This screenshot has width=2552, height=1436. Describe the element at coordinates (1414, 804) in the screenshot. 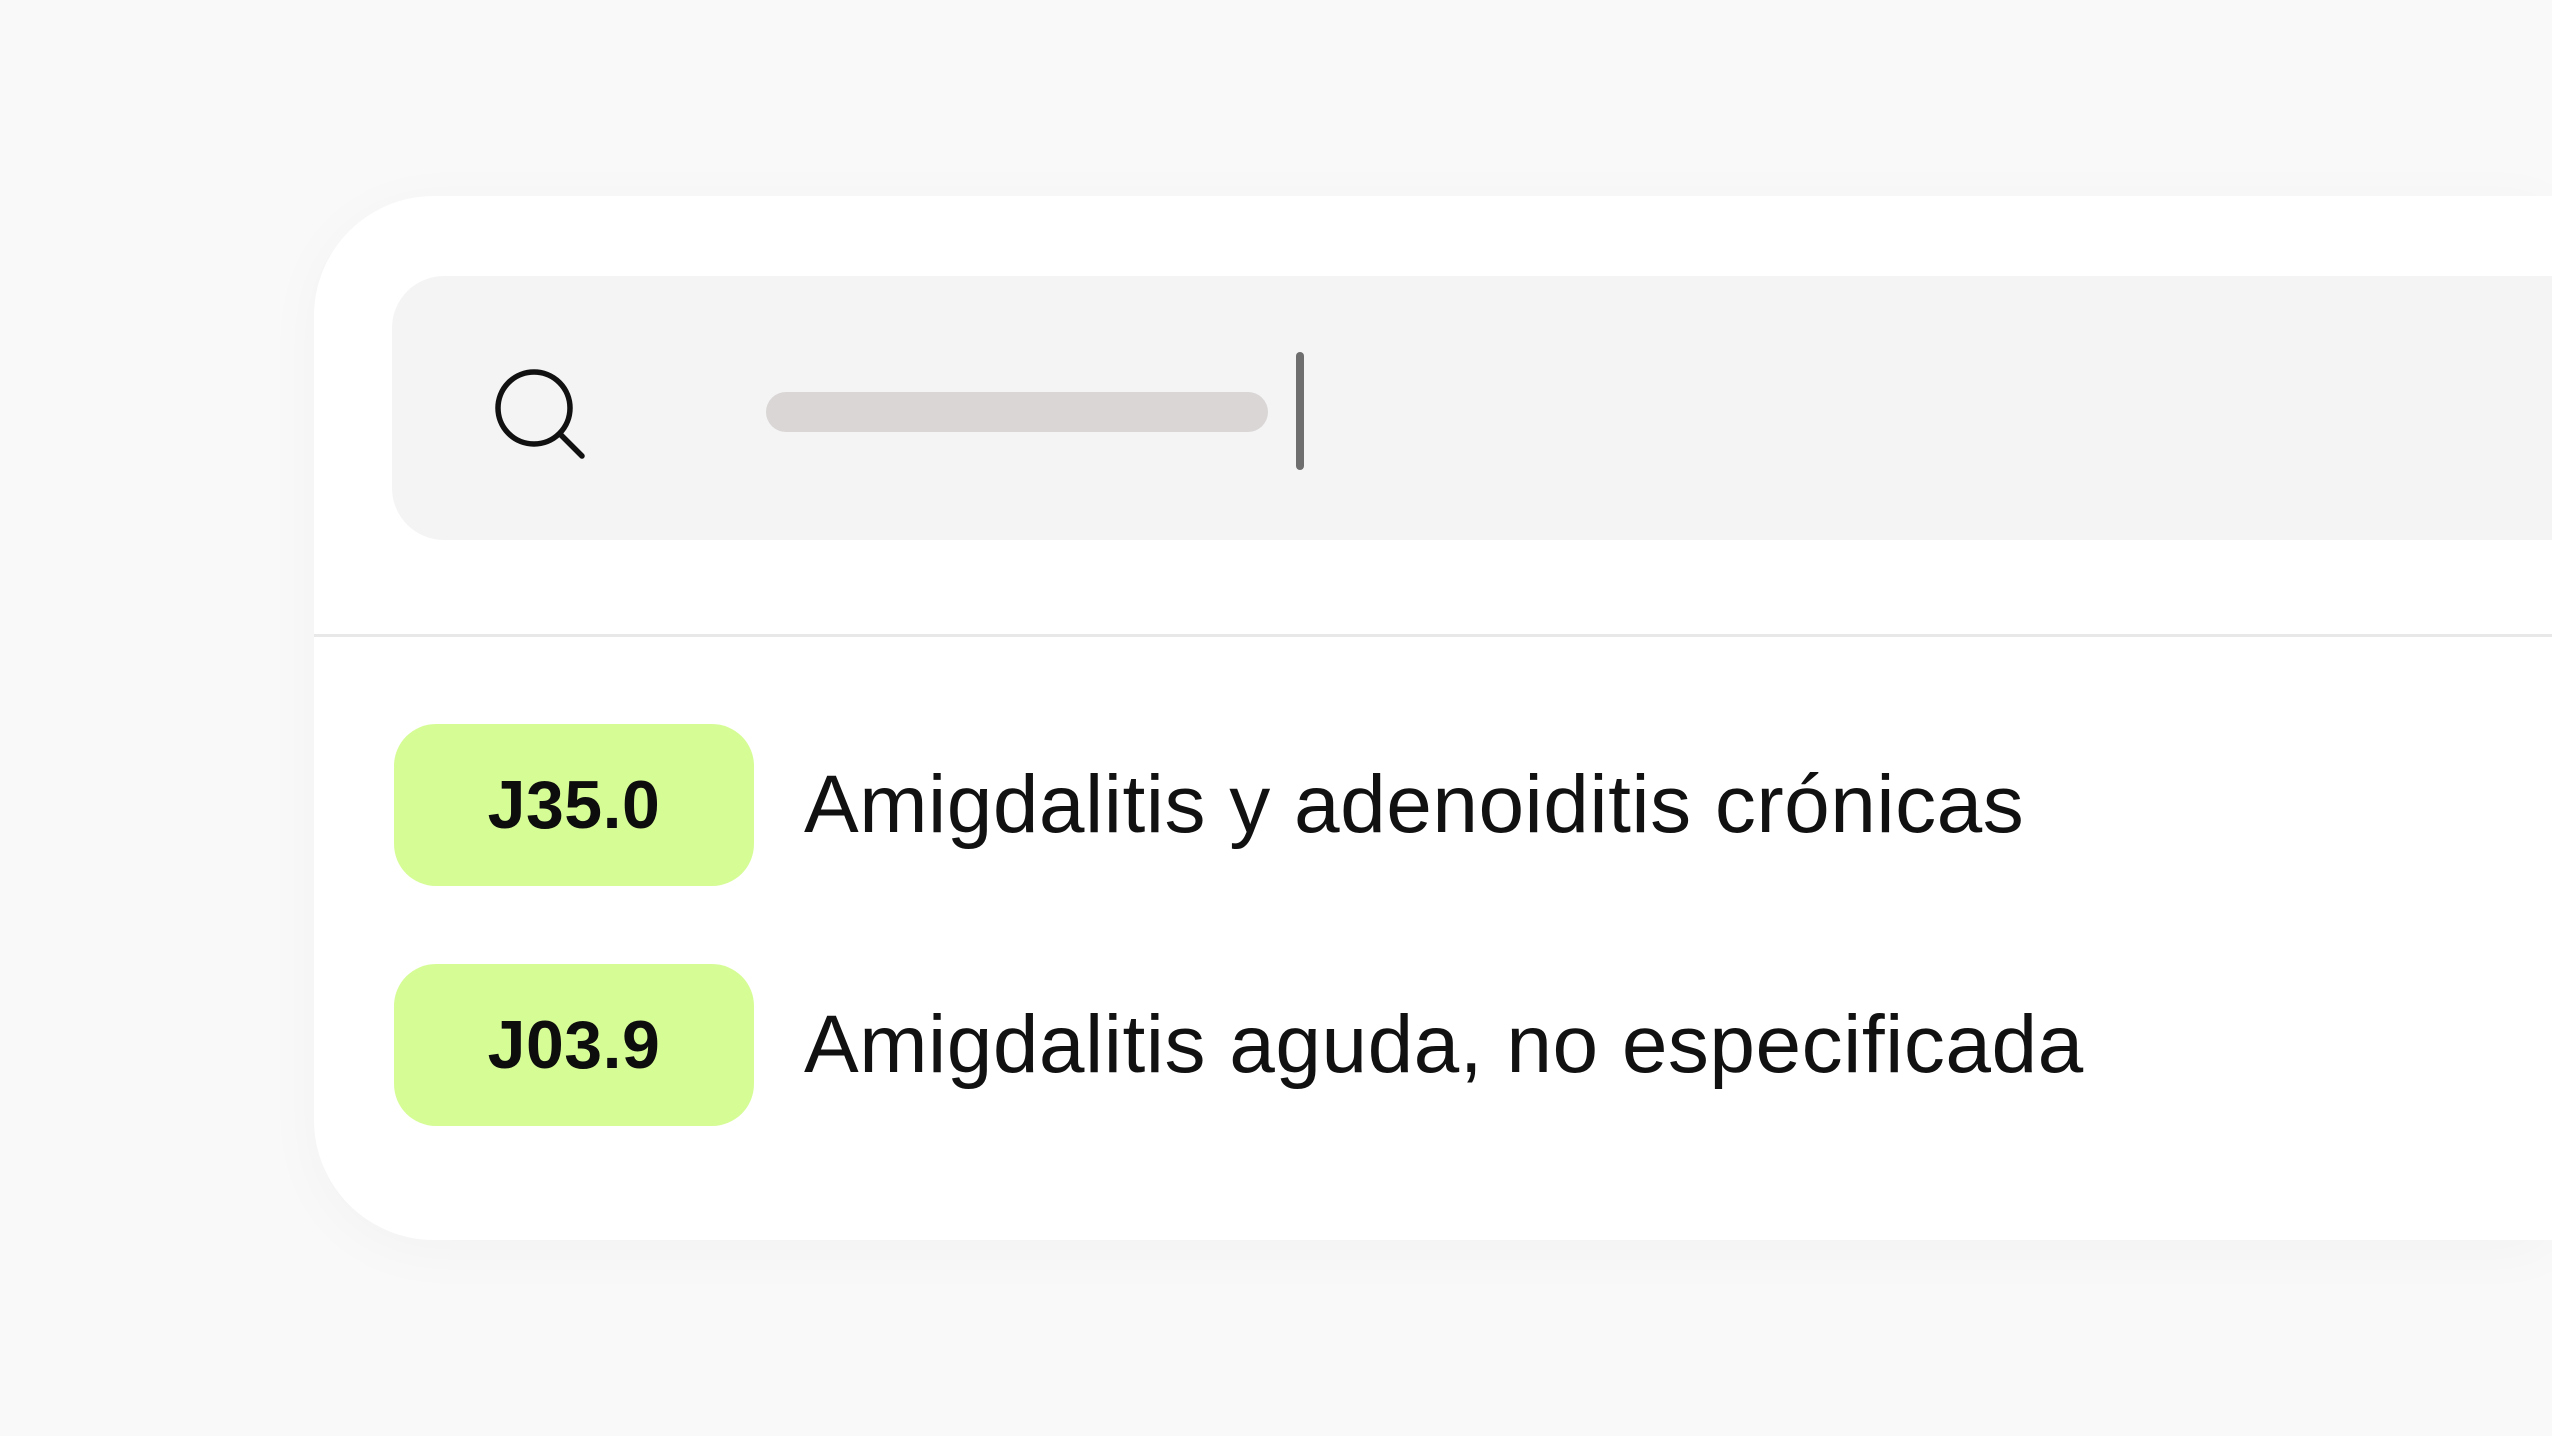

I see `result-label: Amigdalitis y adenoiditis crónicas` at that location.